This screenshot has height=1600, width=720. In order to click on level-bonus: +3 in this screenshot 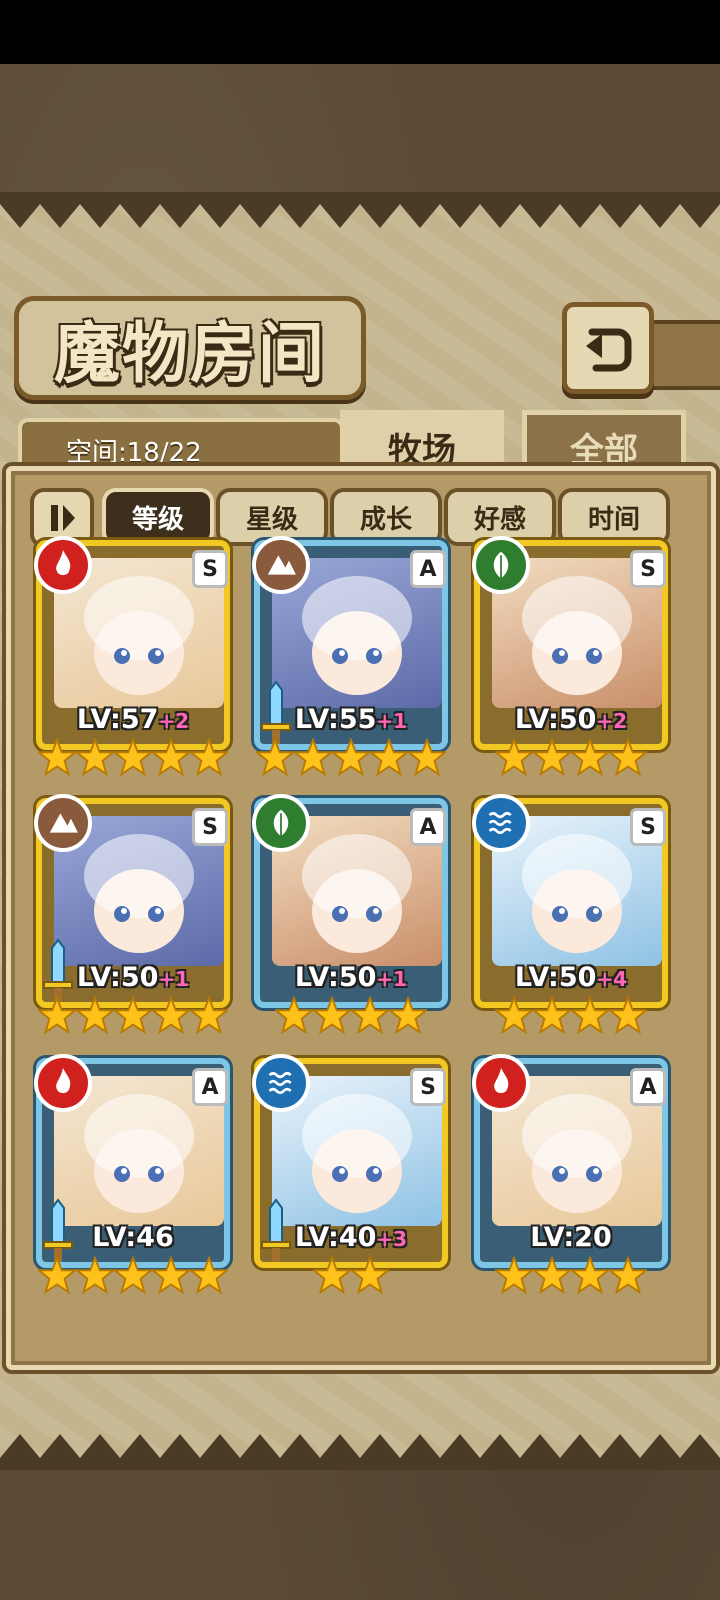, I will do `click(392, 1239)`.